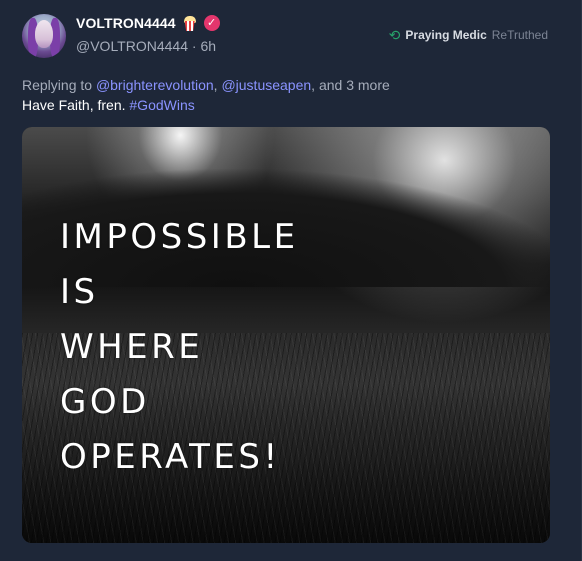  What do you see at coordinates (394, 35) in the screenshot?
I see `retruth-icon: ⟲` at bounding box center [394, 35].